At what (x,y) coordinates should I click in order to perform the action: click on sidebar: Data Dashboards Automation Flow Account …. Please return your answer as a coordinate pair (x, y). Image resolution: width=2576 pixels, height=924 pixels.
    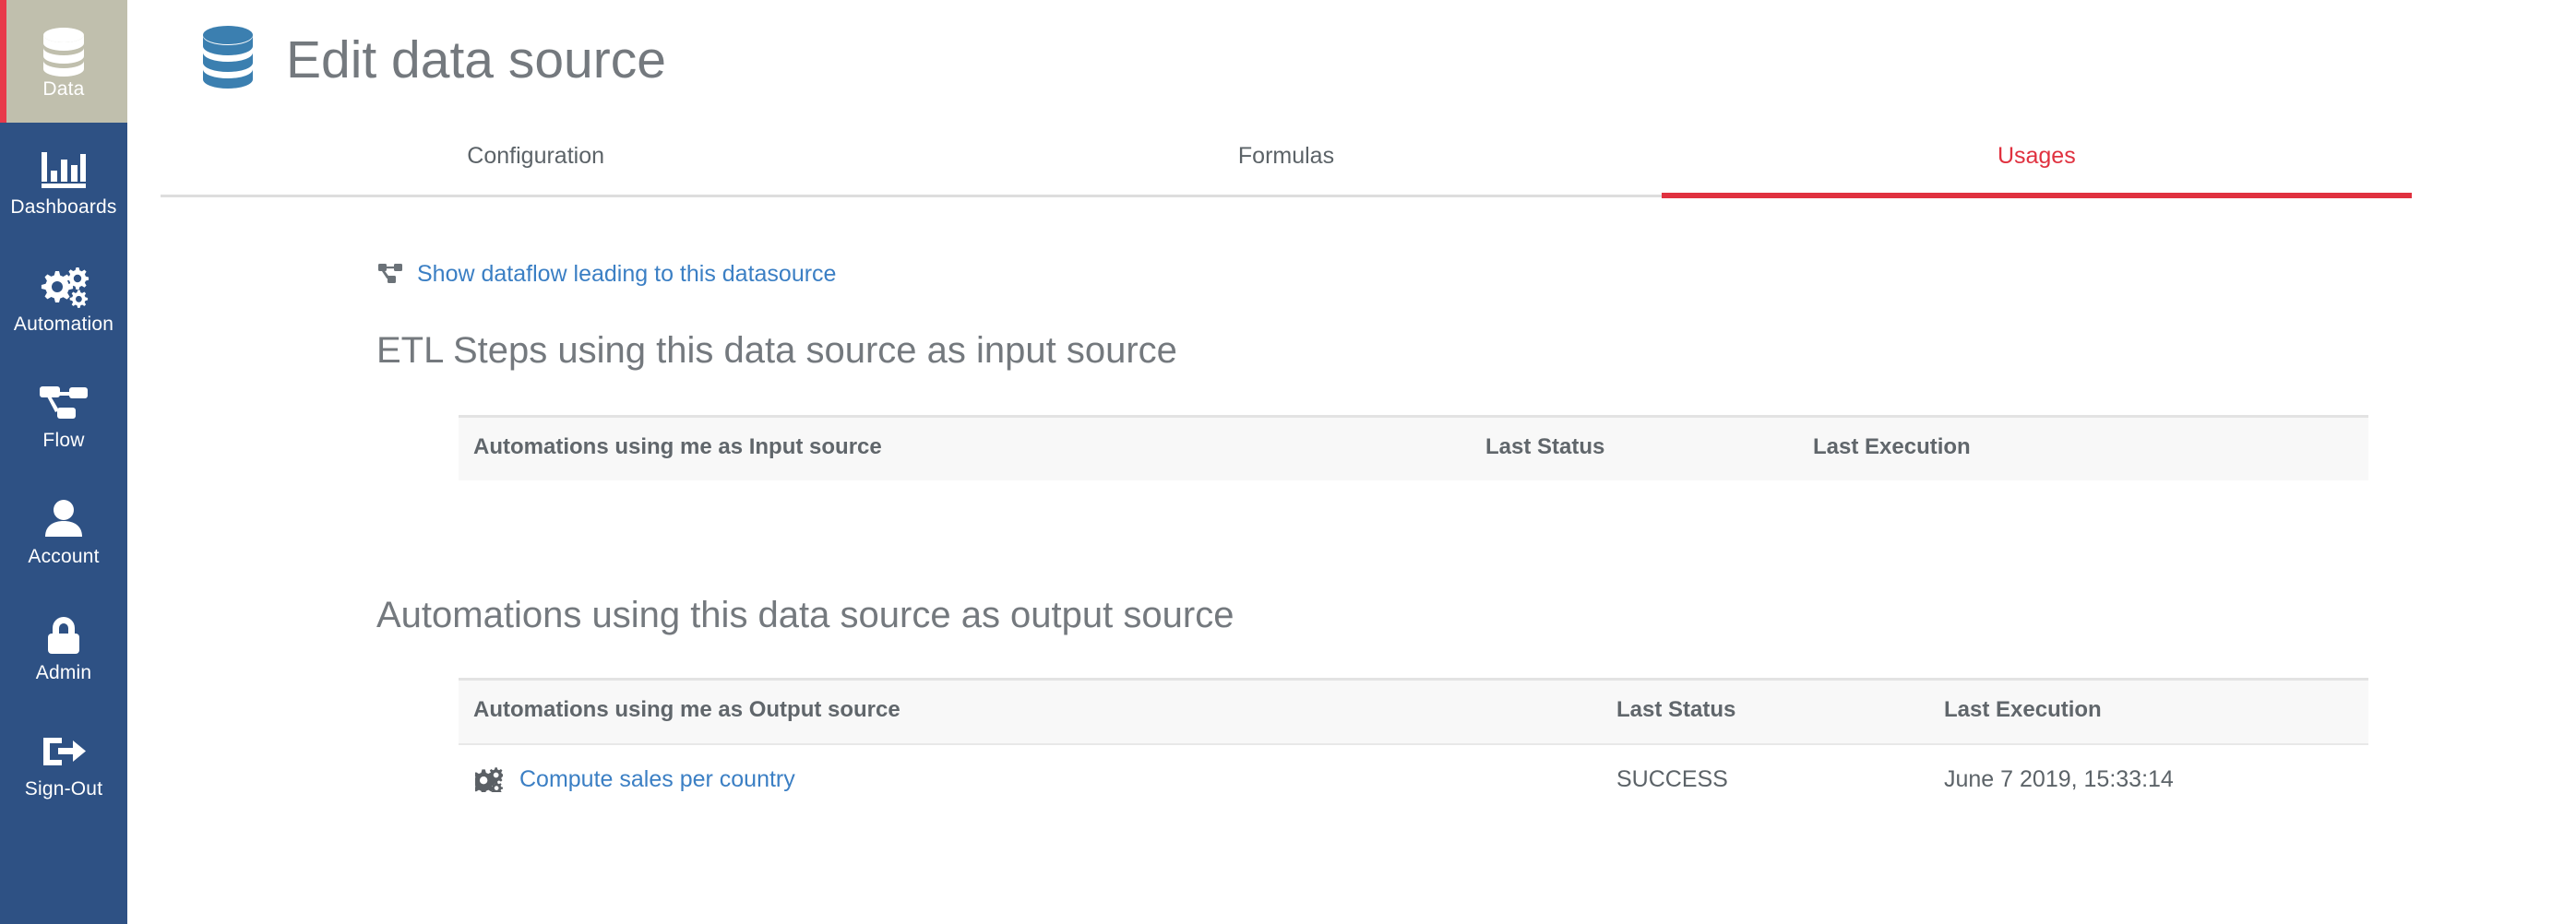
    Looking at the image, I should click on (64, 462).